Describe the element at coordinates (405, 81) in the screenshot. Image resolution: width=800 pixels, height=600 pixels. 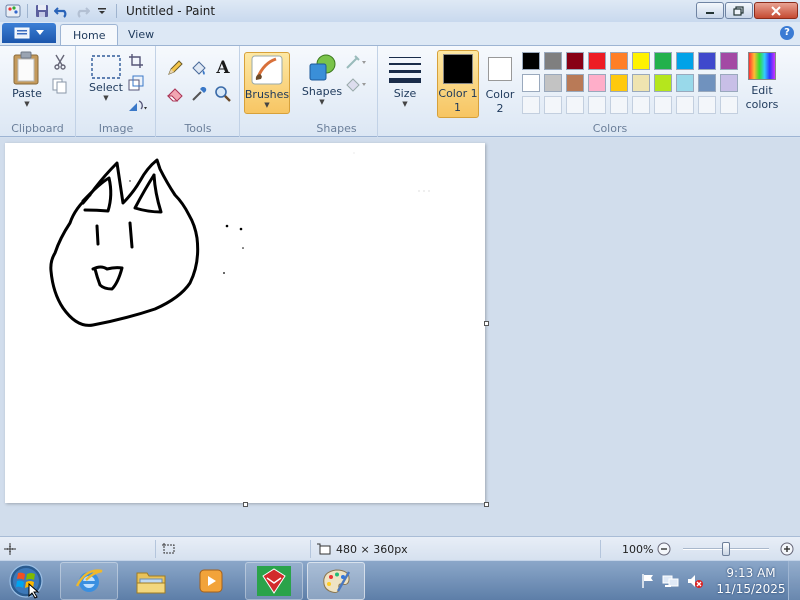
I see `size-button: Size ▼` at that location.